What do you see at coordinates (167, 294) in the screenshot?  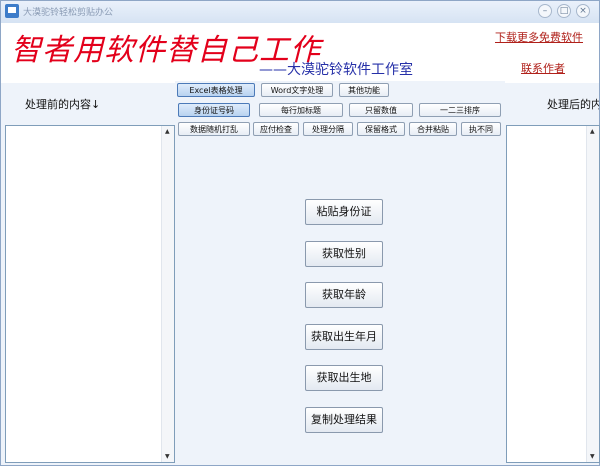 I see `input-scrollbar: ▲ ▼` at bounding box center [167, 294].